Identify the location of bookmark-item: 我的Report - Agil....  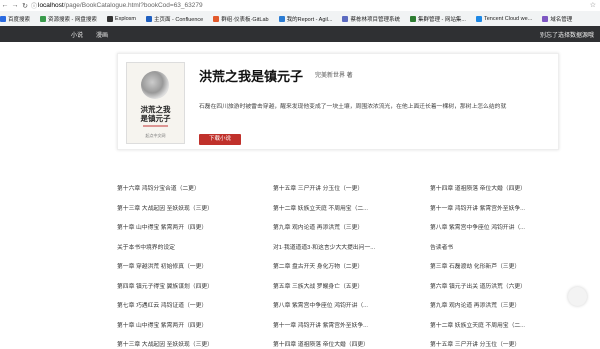
(305, 19).